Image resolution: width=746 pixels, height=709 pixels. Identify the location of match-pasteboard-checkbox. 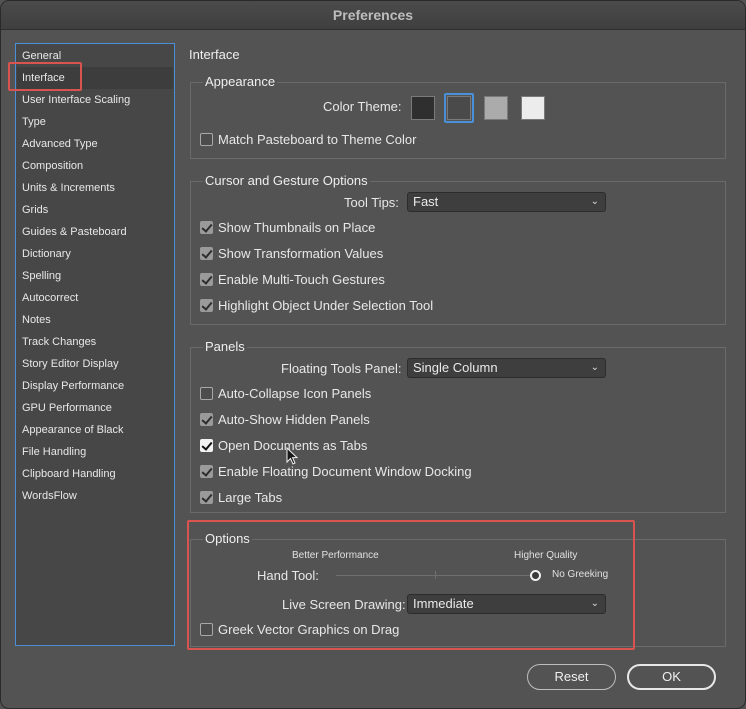
(206, 139).